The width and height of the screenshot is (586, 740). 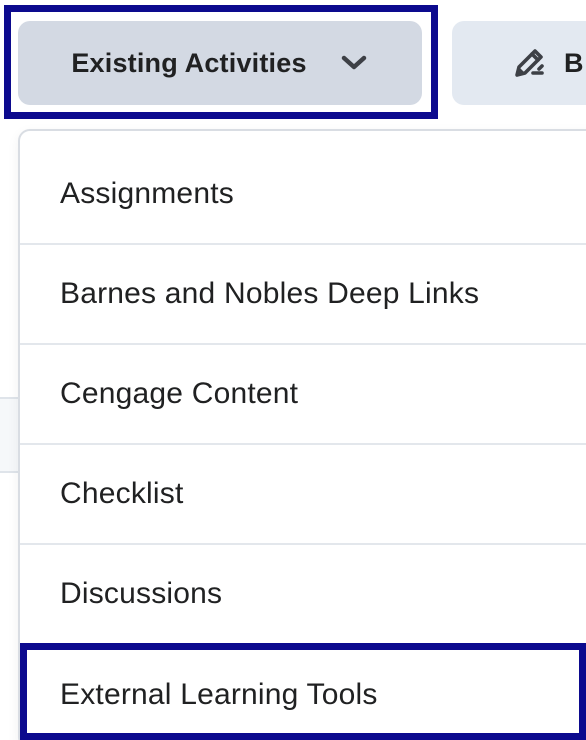 What do you see at coordinates (303, 195) in the screenshot?
I see `menu-item-assignments: Assignments` at bounding box center [303, 195].